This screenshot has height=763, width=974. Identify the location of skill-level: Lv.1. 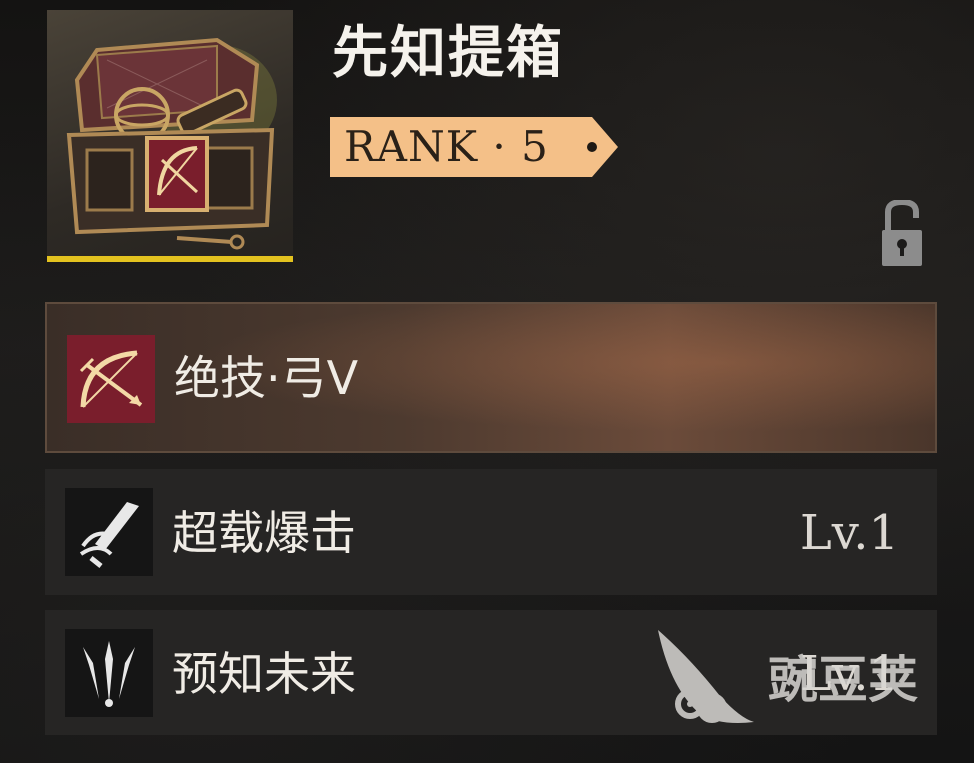
(849, 533).